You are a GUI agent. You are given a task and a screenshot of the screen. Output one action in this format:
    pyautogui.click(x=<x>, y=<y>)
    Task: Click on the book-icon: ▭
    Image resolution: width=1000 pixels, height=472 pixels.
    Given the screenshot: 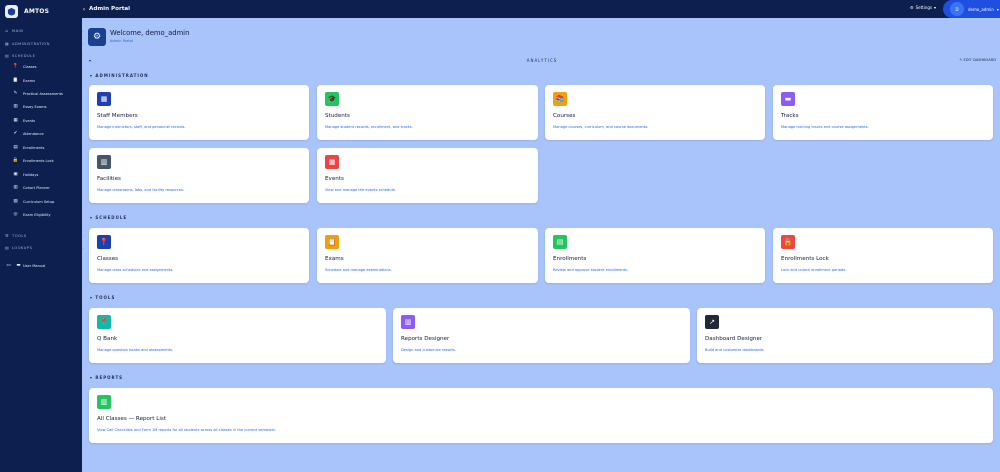 What is the action you would take?
    pyautogui.click(x=8, y=265)
    